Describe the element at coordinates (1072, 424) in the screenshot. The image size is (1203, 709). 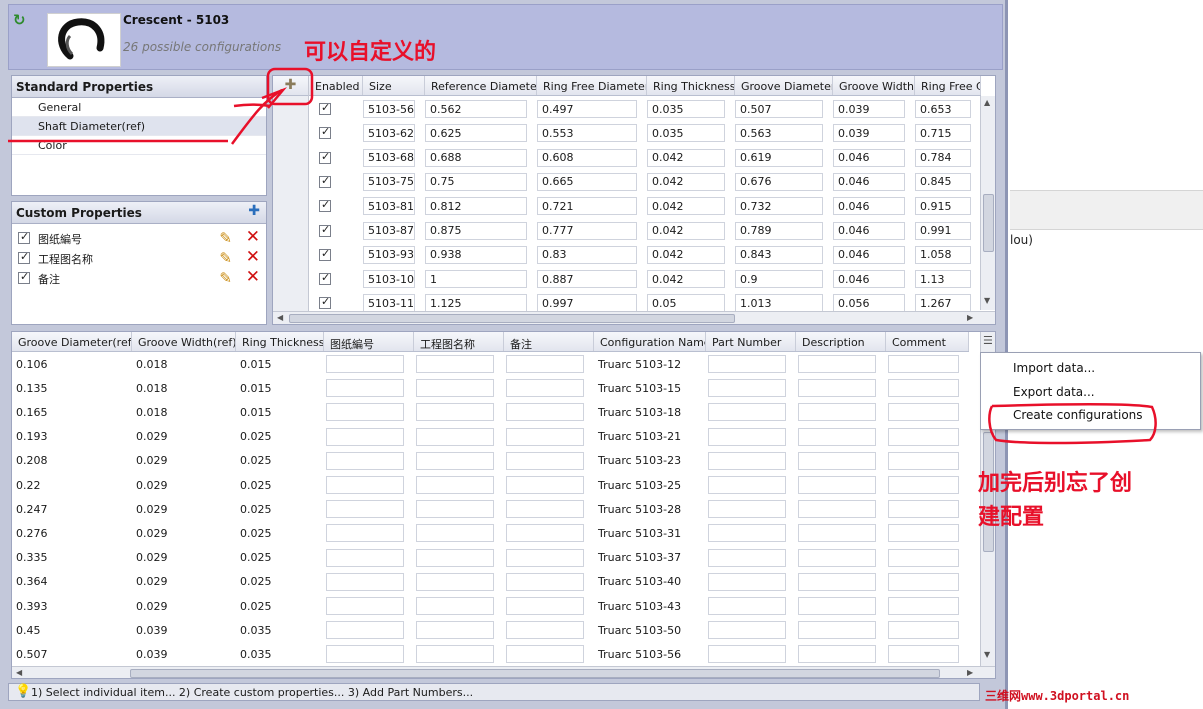
I see `annotation-circle-create-configurations` at that location.